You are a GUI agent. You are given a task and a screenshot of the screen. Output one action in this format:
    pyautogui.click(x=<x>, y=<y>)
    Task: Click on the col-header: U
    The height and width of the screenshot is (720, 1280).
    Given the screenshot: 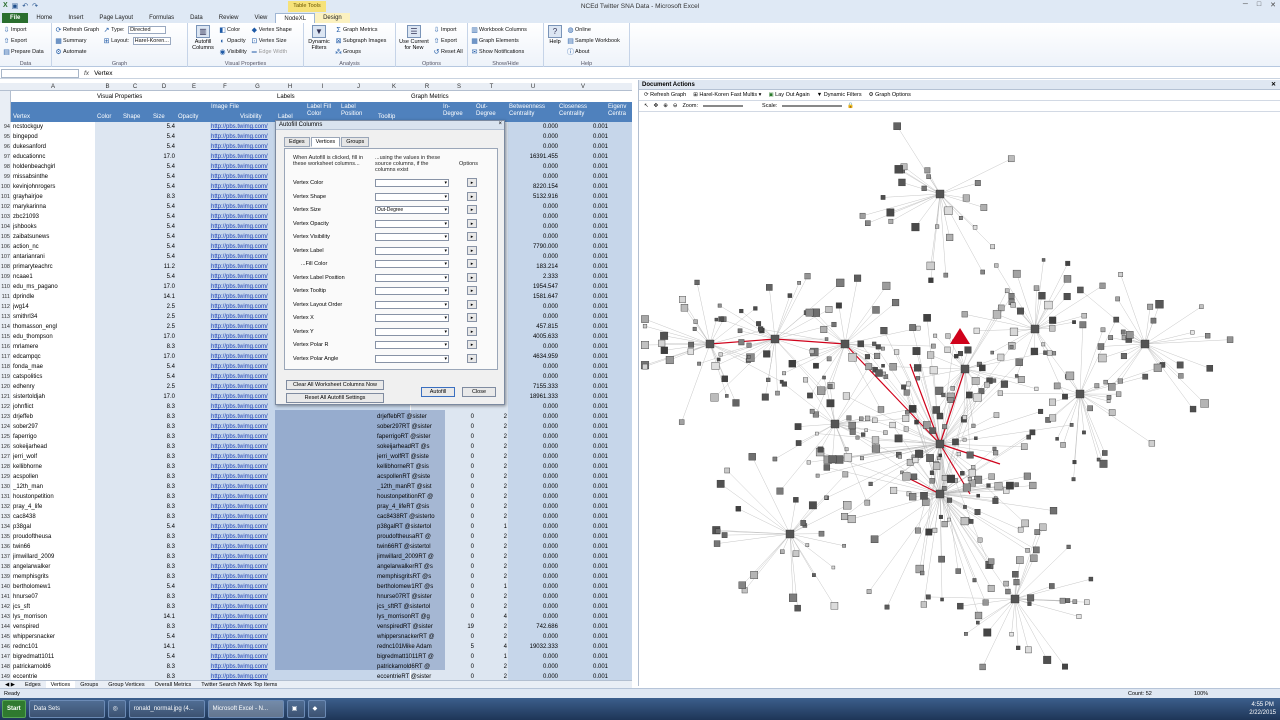 What is the action you would take?
    pyautogui.click(x=533, y=87)
    